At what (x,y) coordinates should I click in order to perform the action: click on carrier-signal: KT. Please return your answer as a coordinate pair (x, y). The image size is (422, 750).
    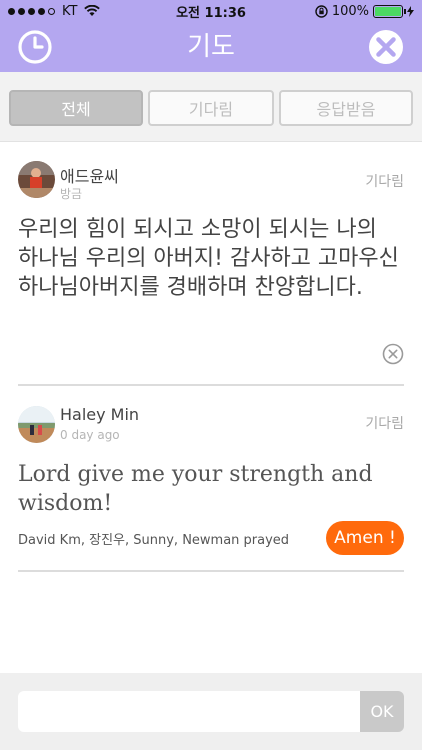
    Looking at the image, I should click on (54, 11).